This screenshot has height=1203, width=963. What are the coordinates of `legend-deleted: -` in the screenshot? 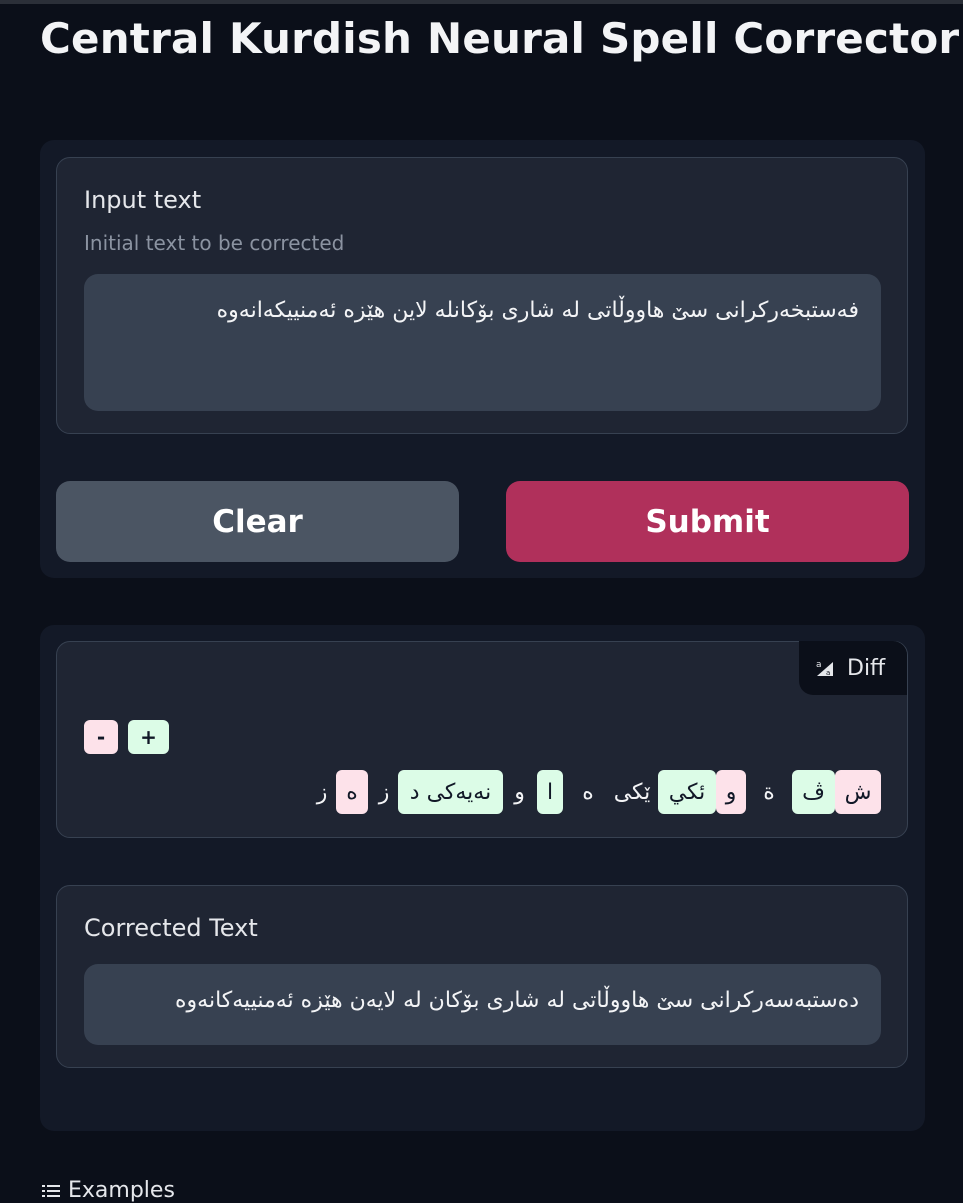 It's located at (101, 737).